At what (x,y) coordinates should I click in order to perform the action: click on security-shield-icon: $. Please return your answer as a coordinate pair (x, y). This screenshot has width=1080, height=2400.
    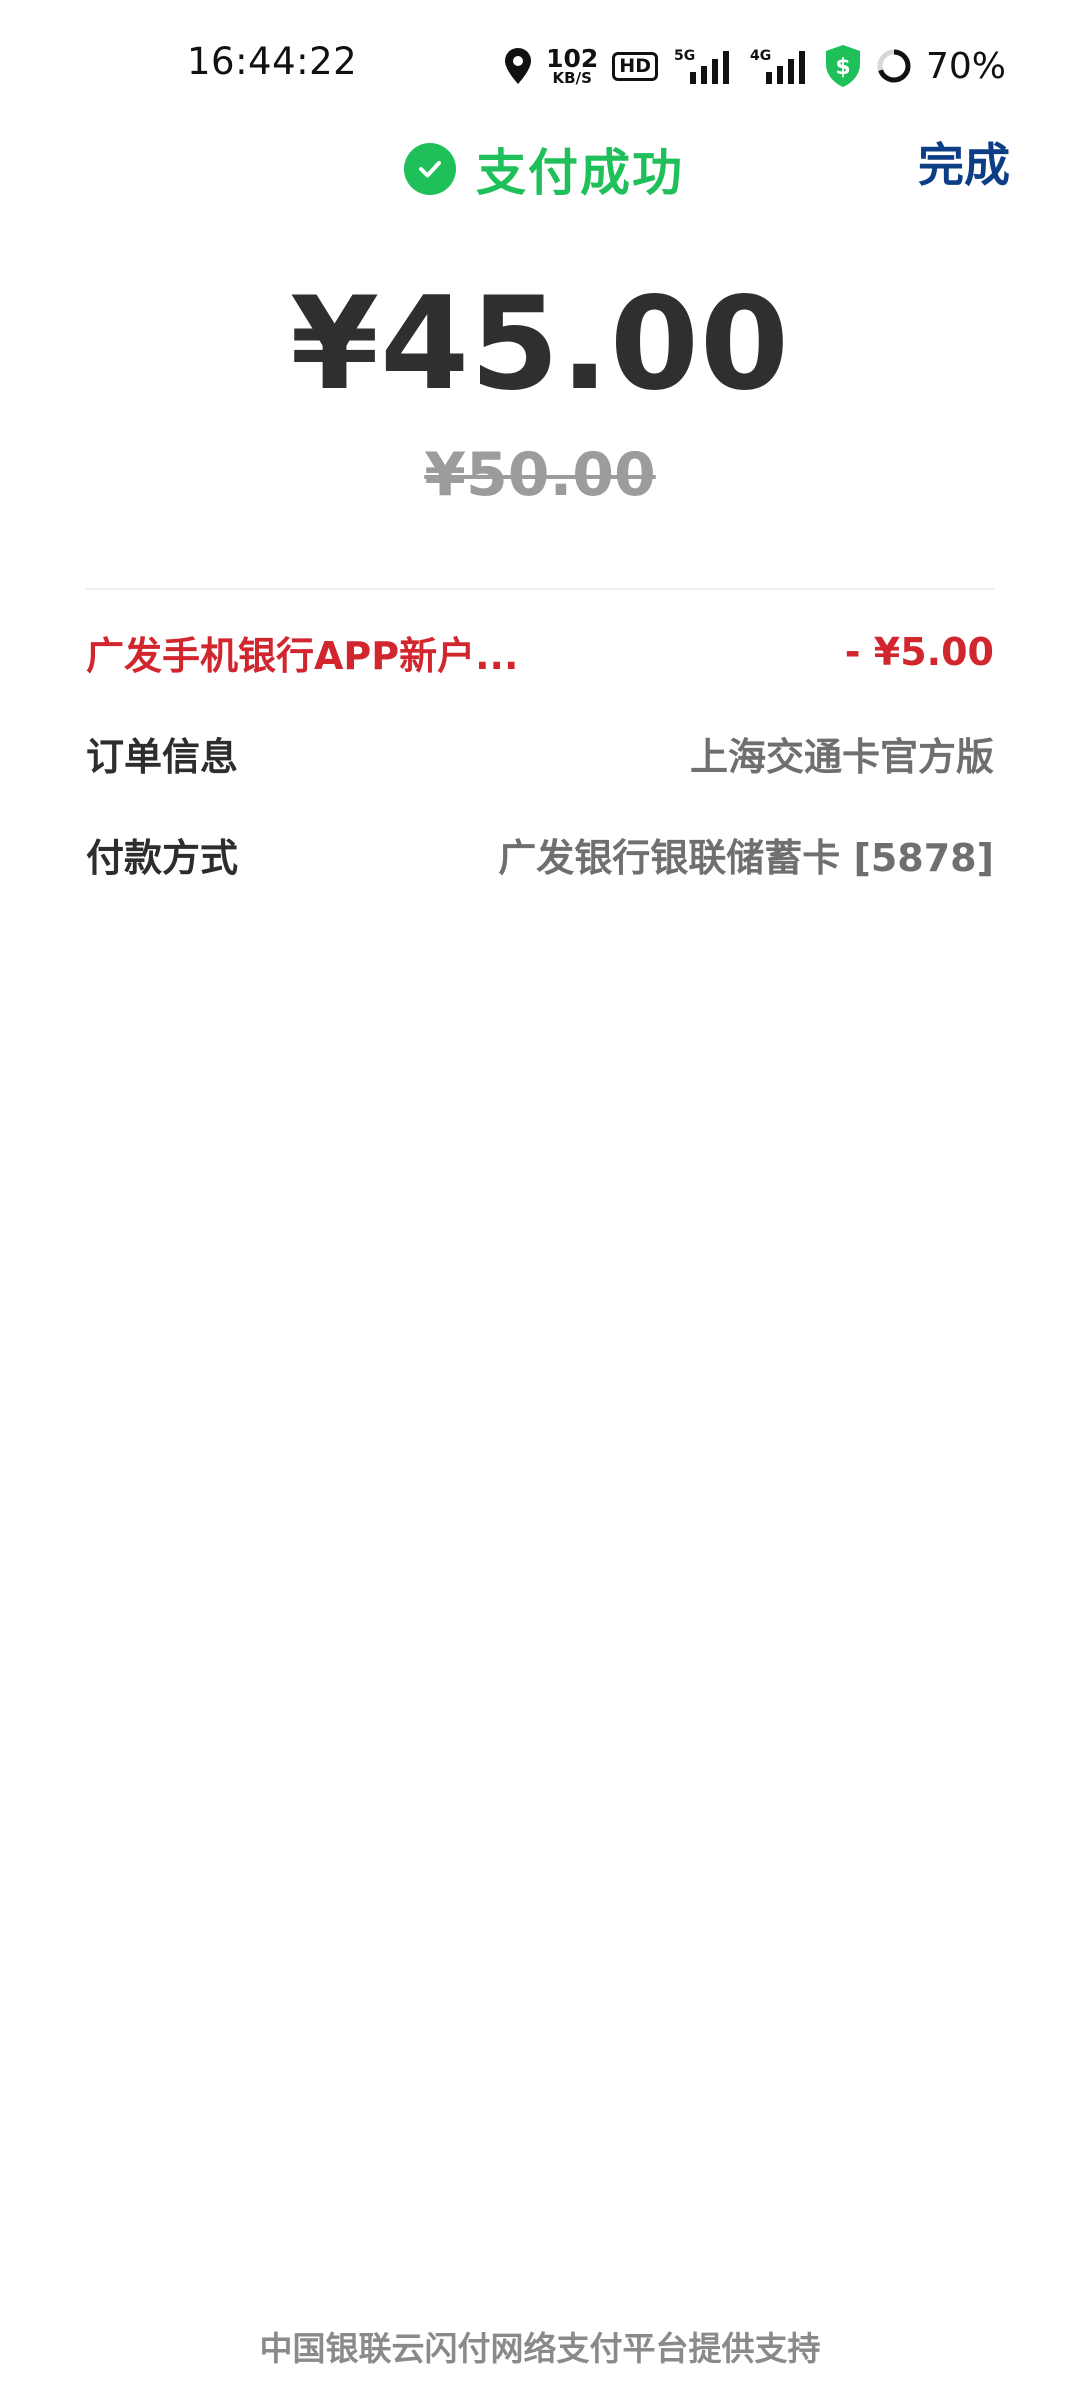
    Looking at the image, I should click on (843, 66).